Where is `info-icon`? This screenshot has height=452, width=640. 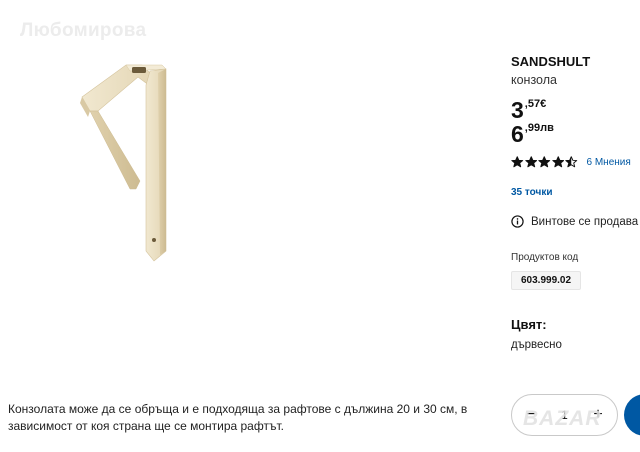
info-icon is located at coordinates (517, 221).